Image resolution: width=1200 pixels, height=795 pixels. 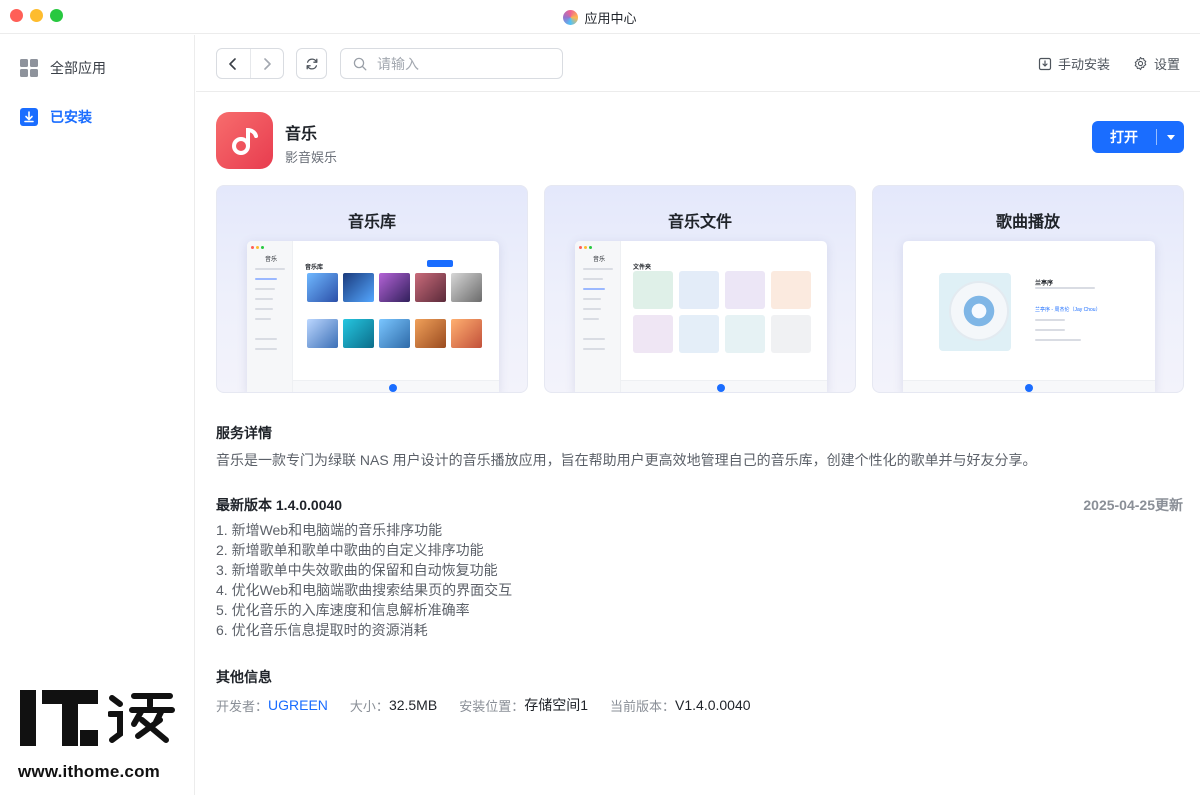 I want to click on ithome-logo-icon, so click(x=59, y=718).